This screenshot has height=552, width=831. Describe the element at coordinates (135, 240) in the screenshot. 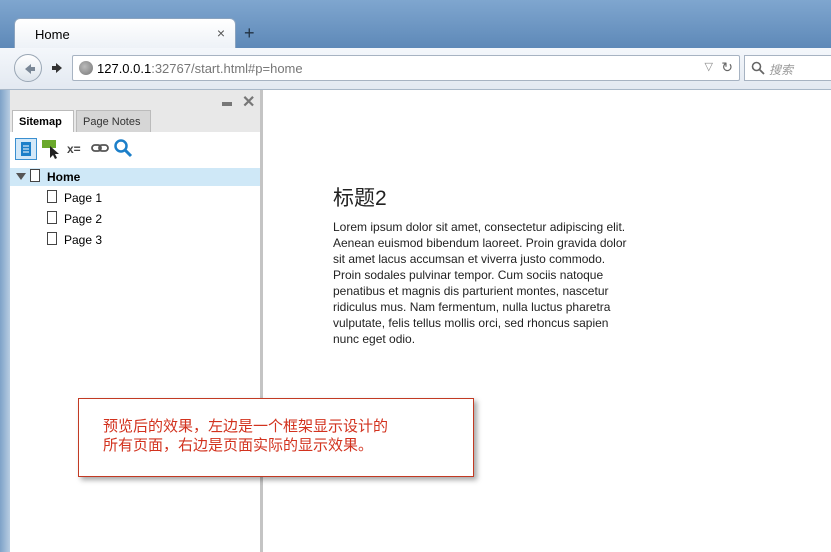

I see `tree-item-page-3: Page 3` at that location.